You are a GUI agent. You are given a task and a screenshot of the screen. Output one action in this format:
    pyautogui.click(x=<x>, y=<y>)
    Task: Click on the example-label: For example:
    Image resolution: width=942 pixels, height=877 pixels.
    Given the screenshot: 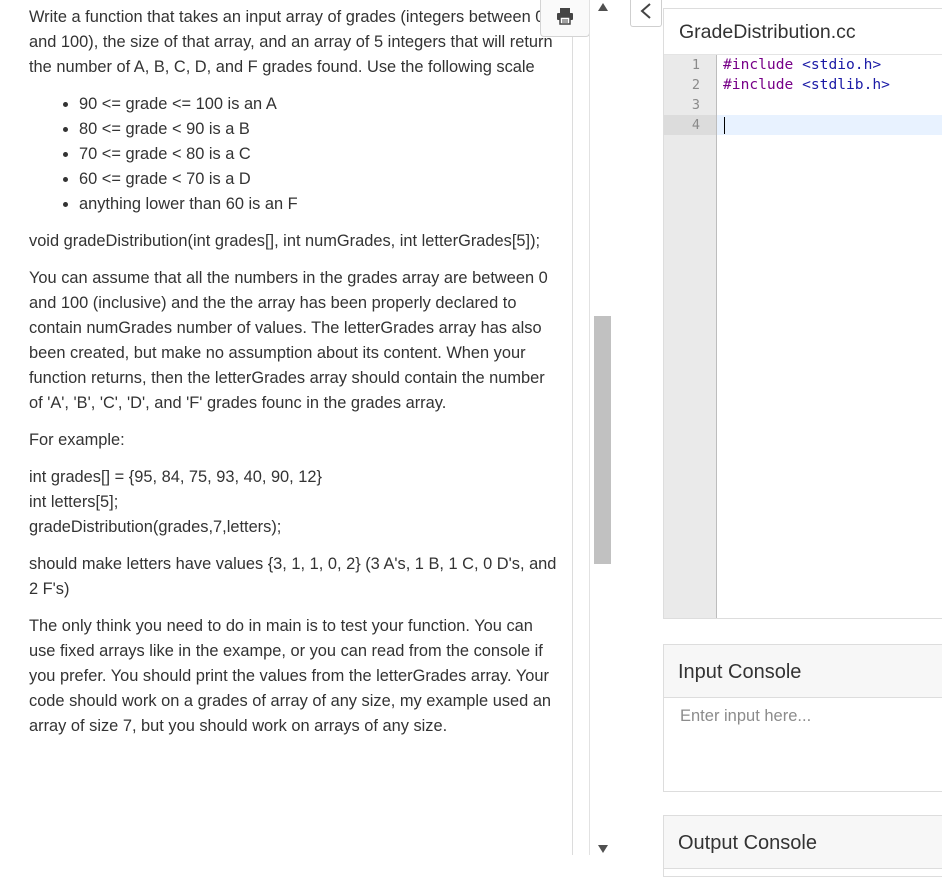 What is the action you would take?
    pyautogui.click(x=77, y=440)
    